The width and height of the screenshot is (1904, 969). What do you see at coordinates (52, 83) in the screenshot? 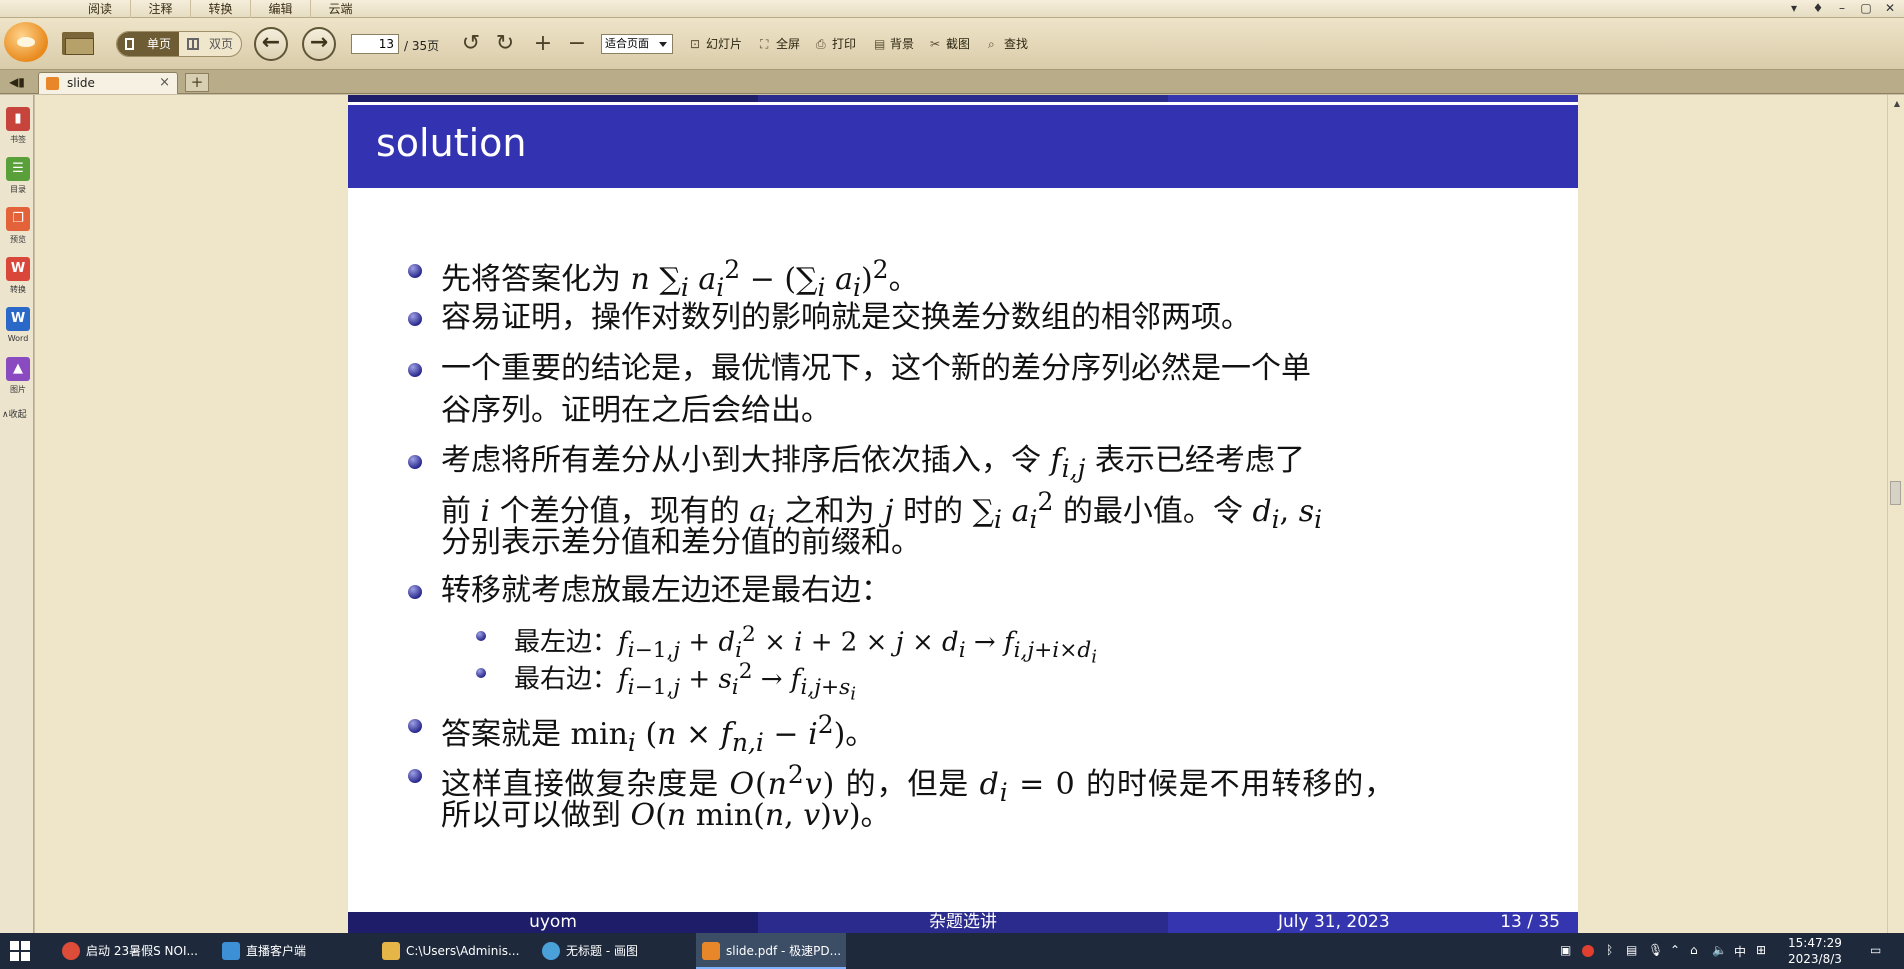
I see `pdf-file-icon` at bounding box center [52, 83].